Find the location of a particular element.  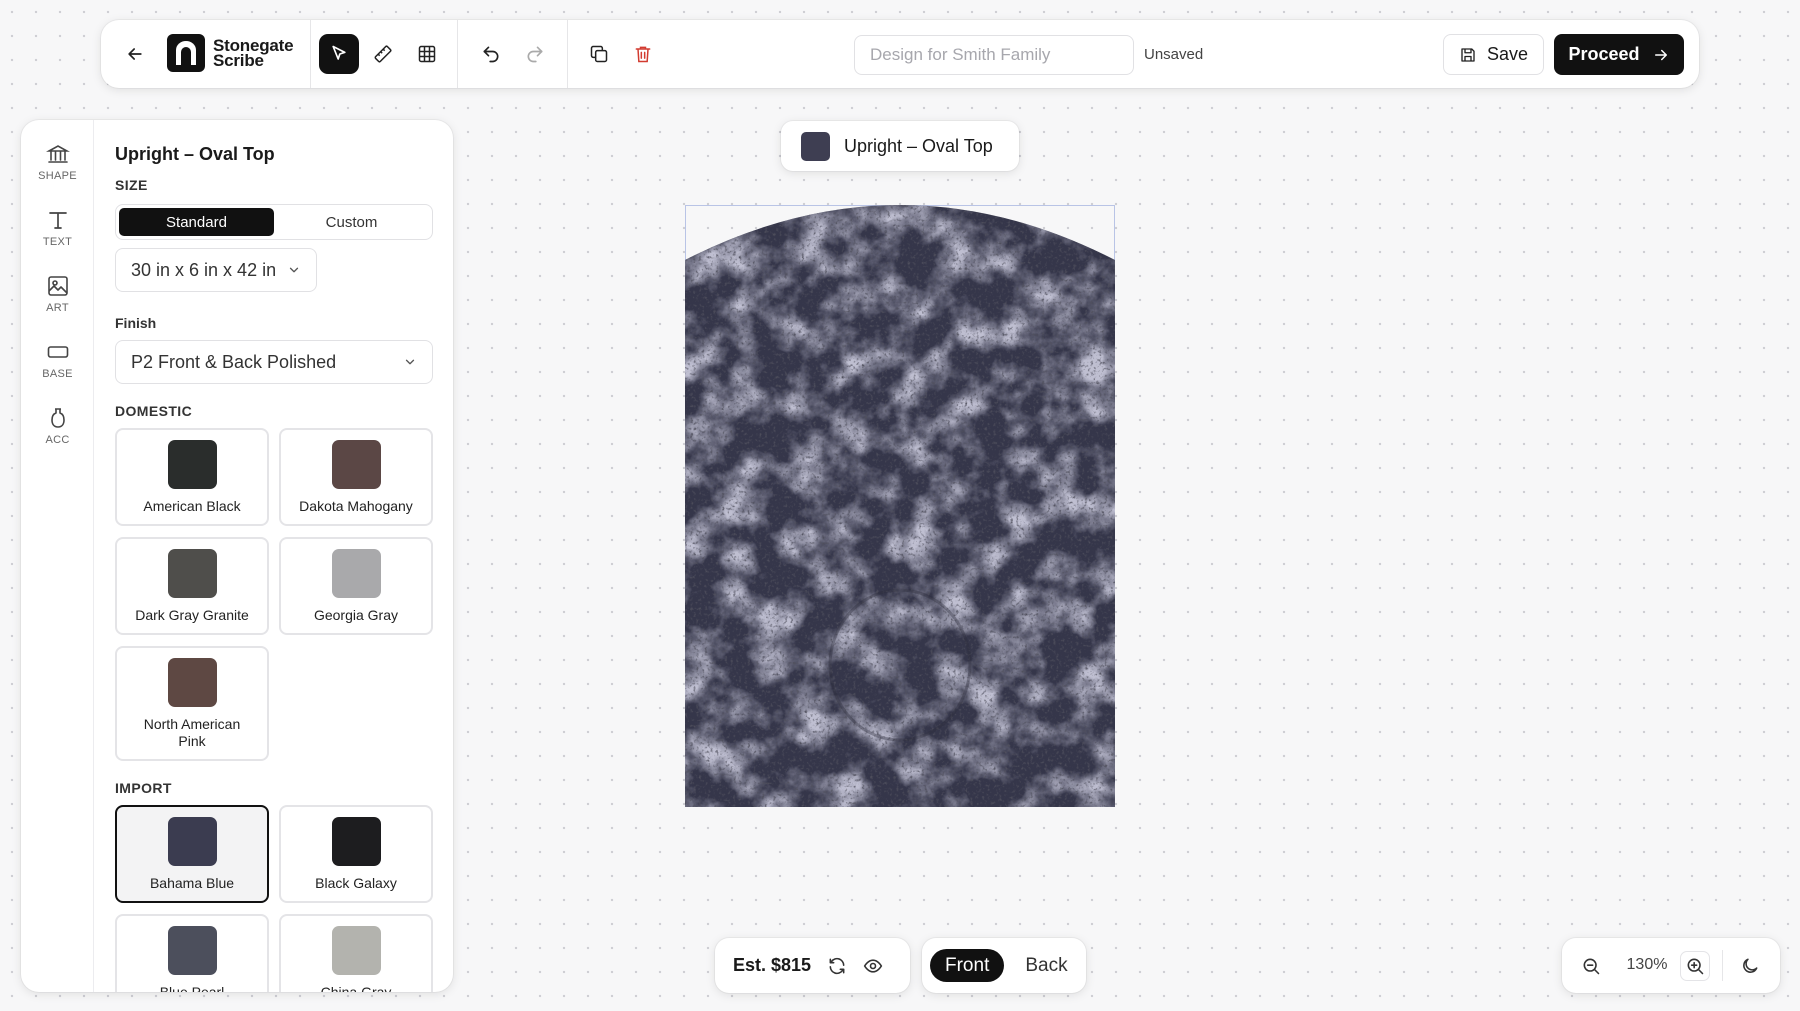

brand-logo: Stonegate Scribe is located at coordinates (230, 53).